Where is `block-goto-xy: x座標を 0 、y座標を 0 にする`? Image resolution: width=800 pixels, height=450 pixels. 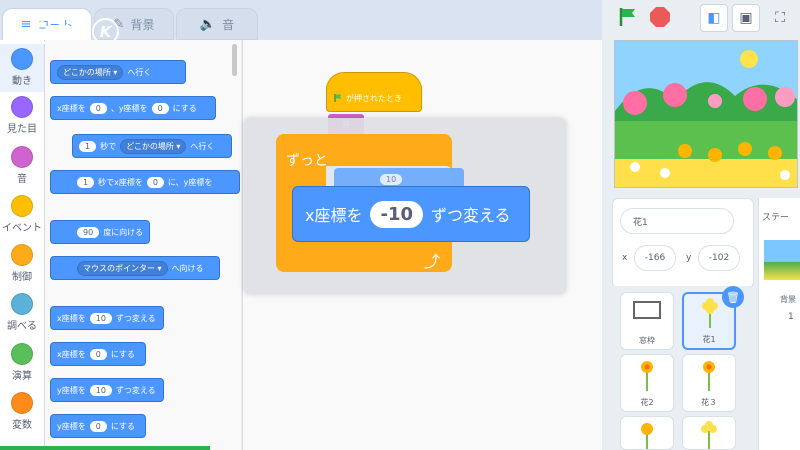 block-goto-xy: x座標を 0 、y座標を 0 にする is located at coordinates (133, 108).